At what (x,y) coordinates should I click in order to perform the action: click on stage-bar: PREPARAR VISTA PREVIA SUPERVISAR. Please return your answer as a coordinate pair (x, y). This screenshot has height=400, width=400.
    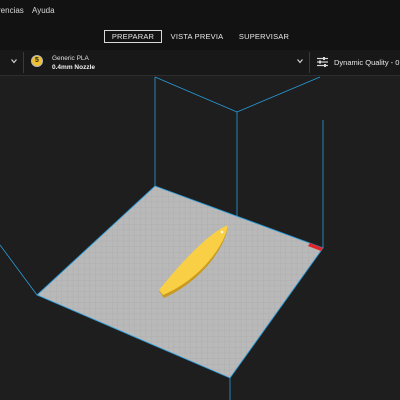
    Looking at the image, I should click on (200, 36).